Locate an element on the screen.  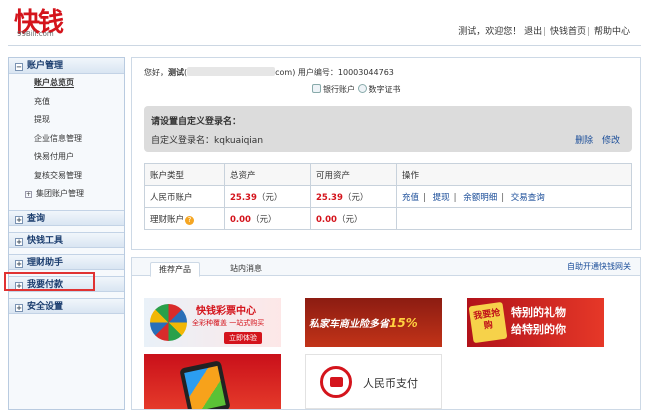
promo-tabs: 推荐产品 站内消息 自助开通快钱网关 is located at coordinates (386, 267).